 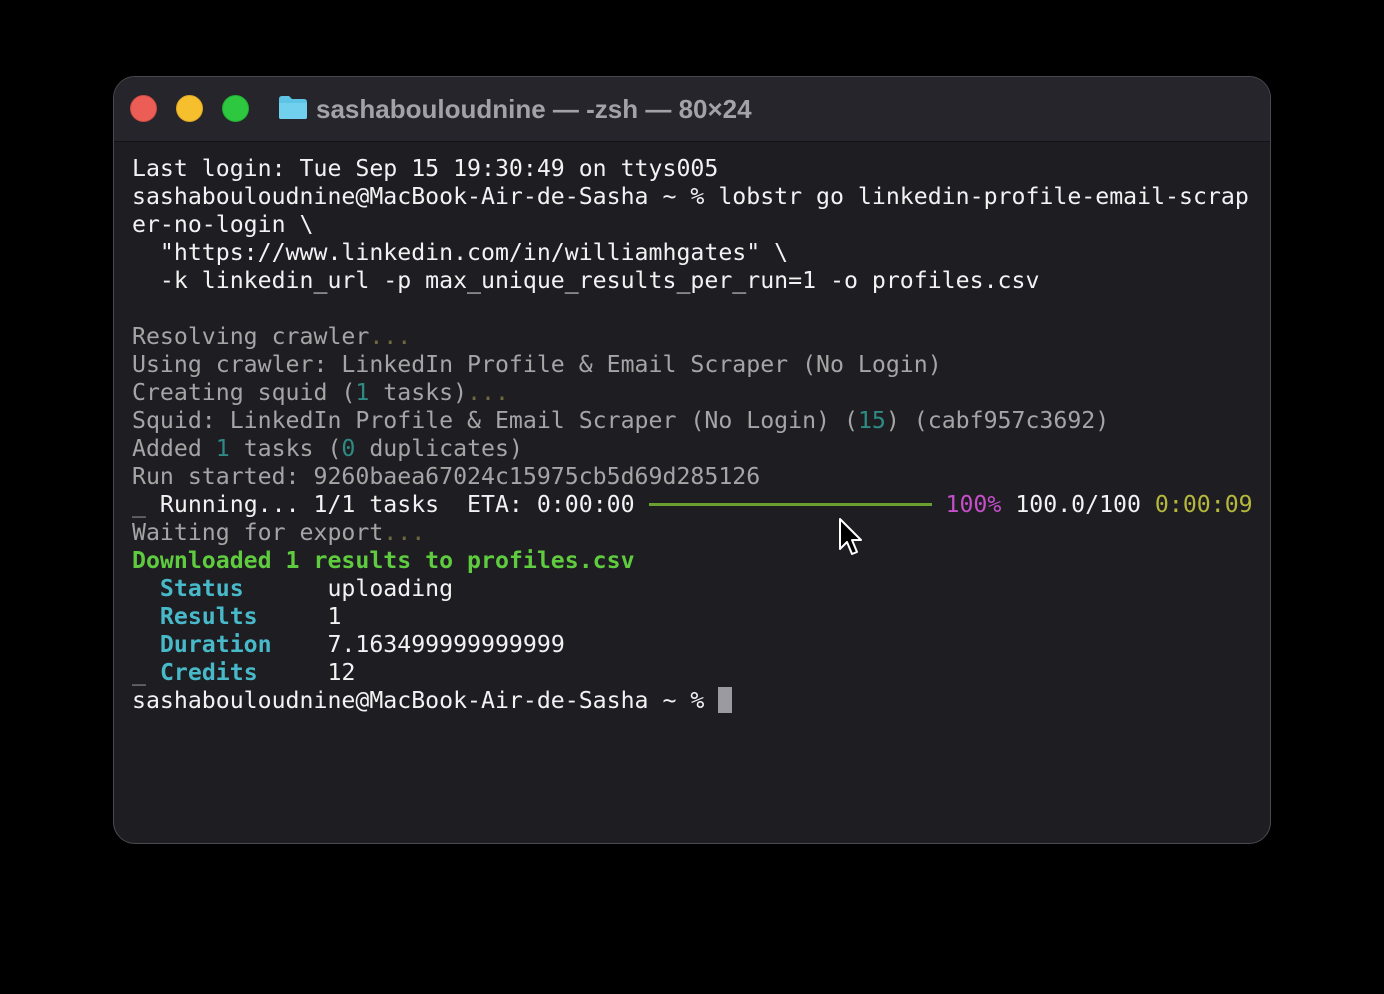 What do you see at coordinates (973, 504) in the screenshot?
I see `progress-percent: 100%` at bounding box center [973, 504].